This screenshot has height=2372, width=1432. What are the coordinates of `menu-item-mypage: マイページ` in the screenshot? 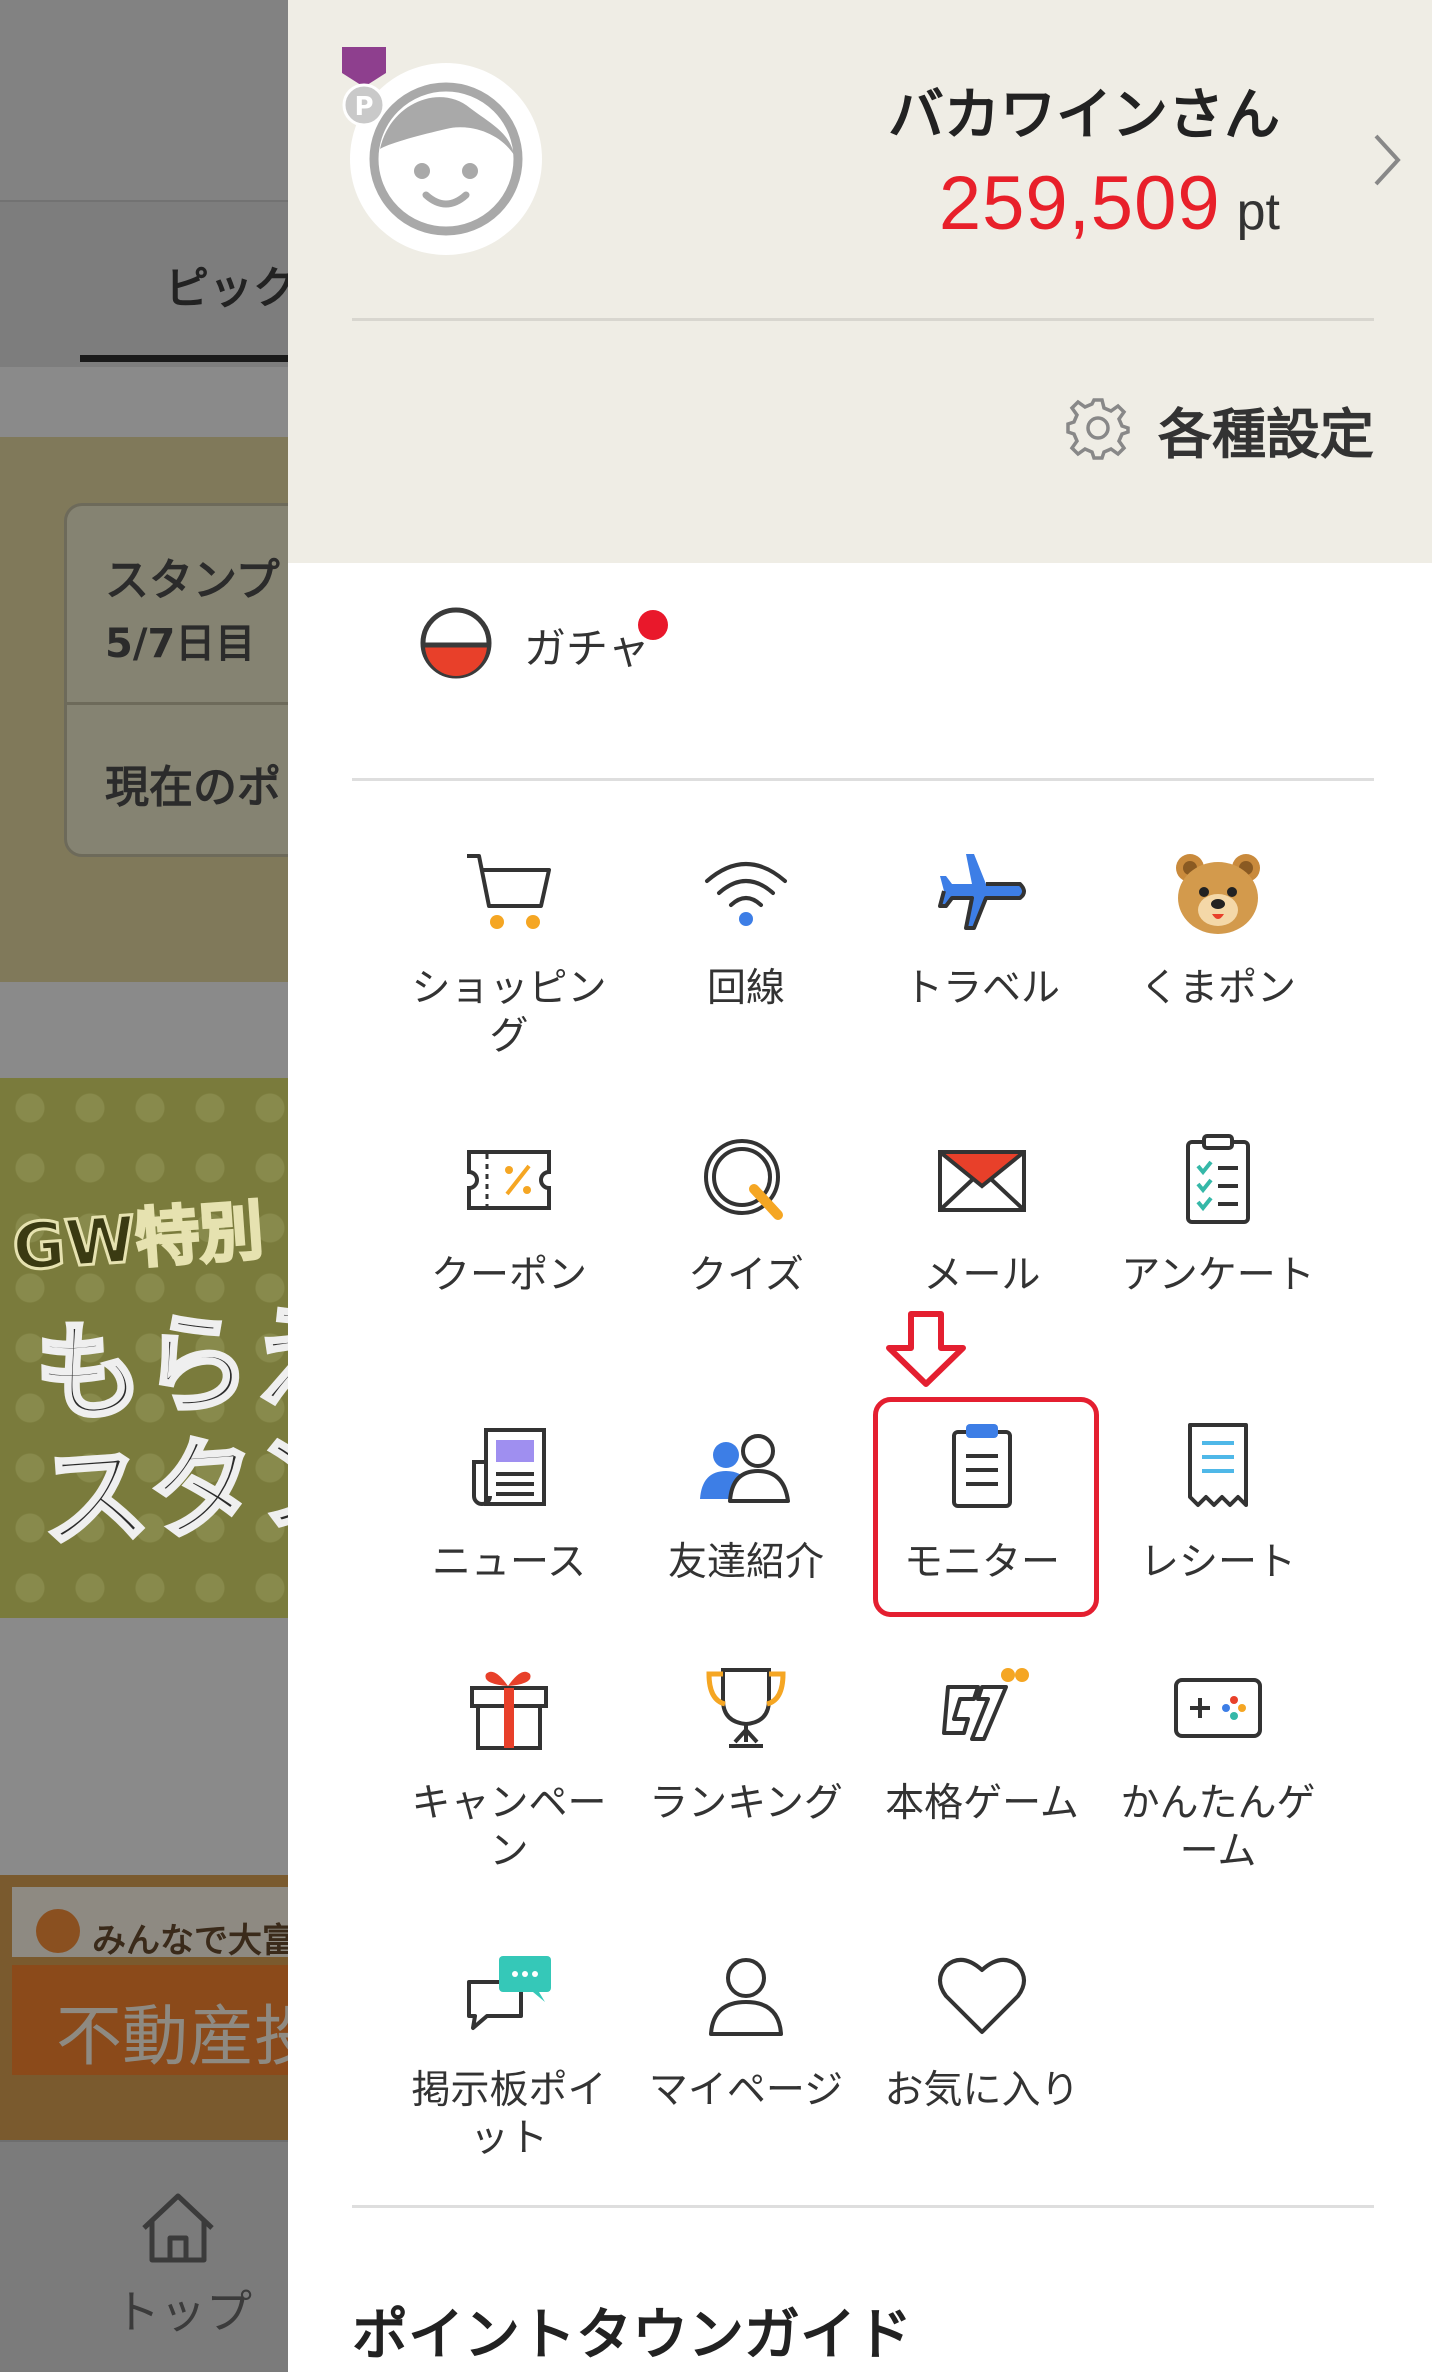 It's located at (746, 2030).